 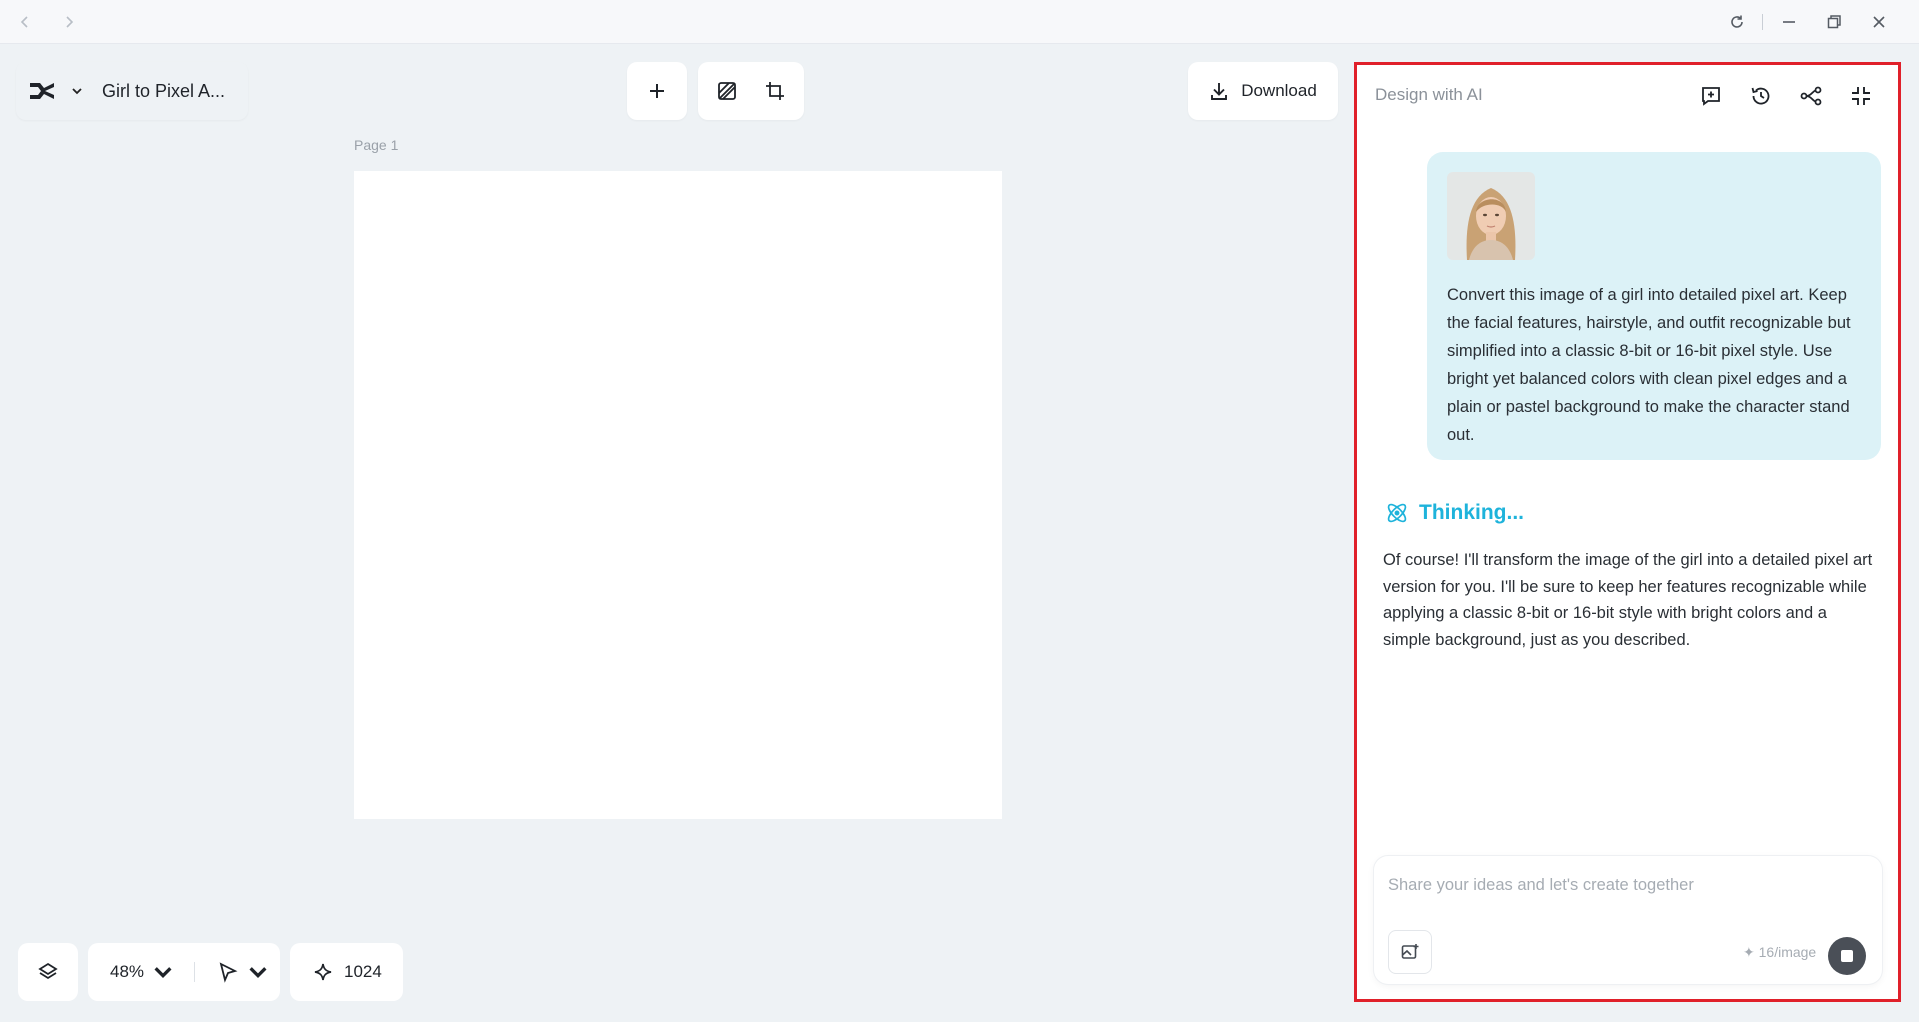 What do you see at coordinates (1491, 216) in the screenshot?
I see `user-uploaded-image` at bounding box center [1491, 216].